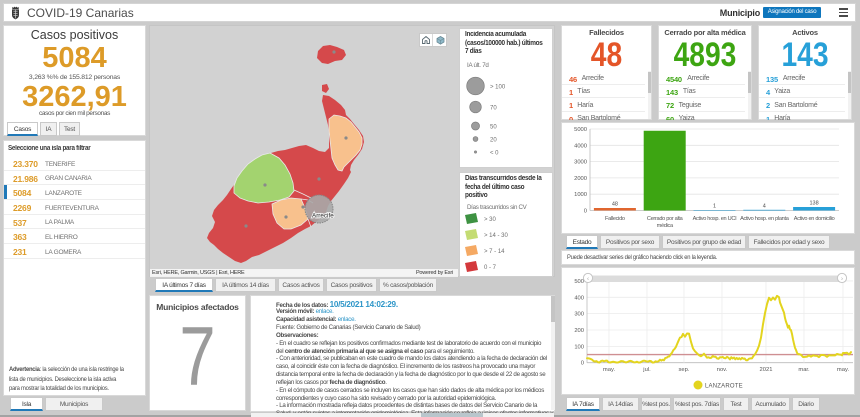  Describe the element at coordinates (496, 236) in the screenshot. I see `svg-text: > 14 - 30` at that location.